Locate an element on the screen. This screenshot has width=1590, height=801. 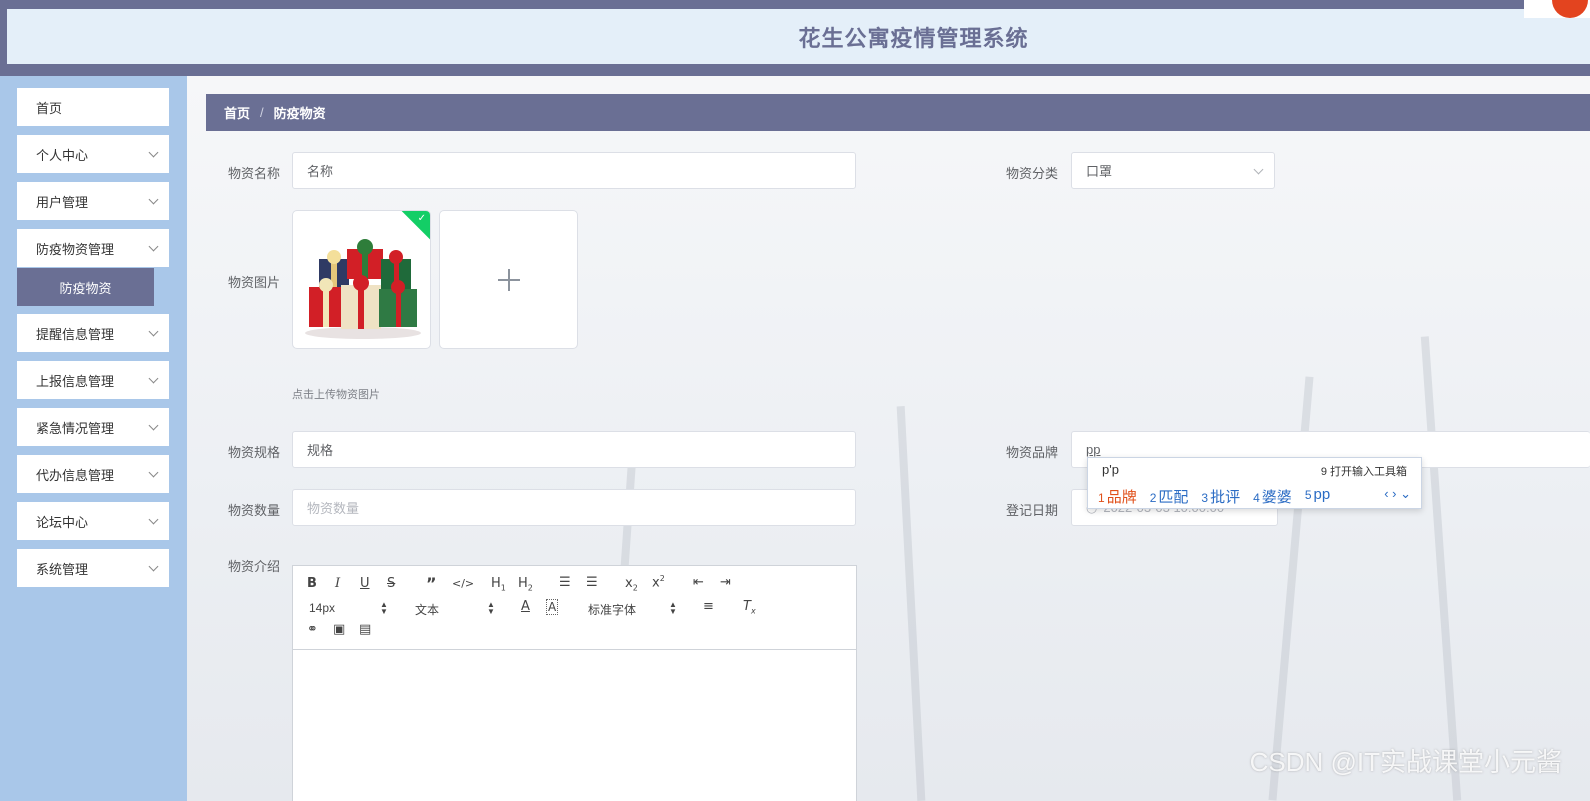
avatar is located at coordinates (1570, 9).